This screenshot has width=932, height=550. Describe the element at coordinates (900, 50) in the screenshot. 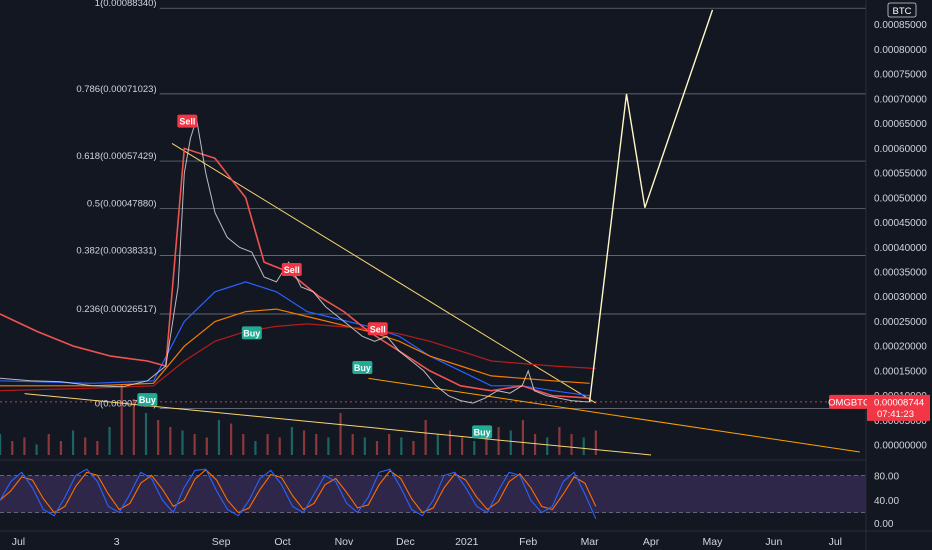

I see `price-tick-label: 0.00080000` at that location.